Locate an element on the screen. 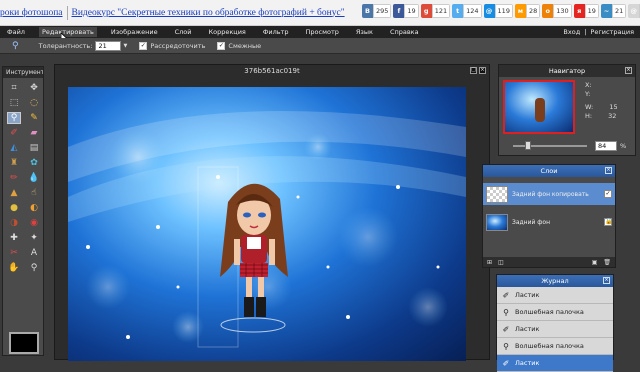 The width and height of the screenshot is (640, 372). menu-help: Справка is located at coordinates (404, 32).